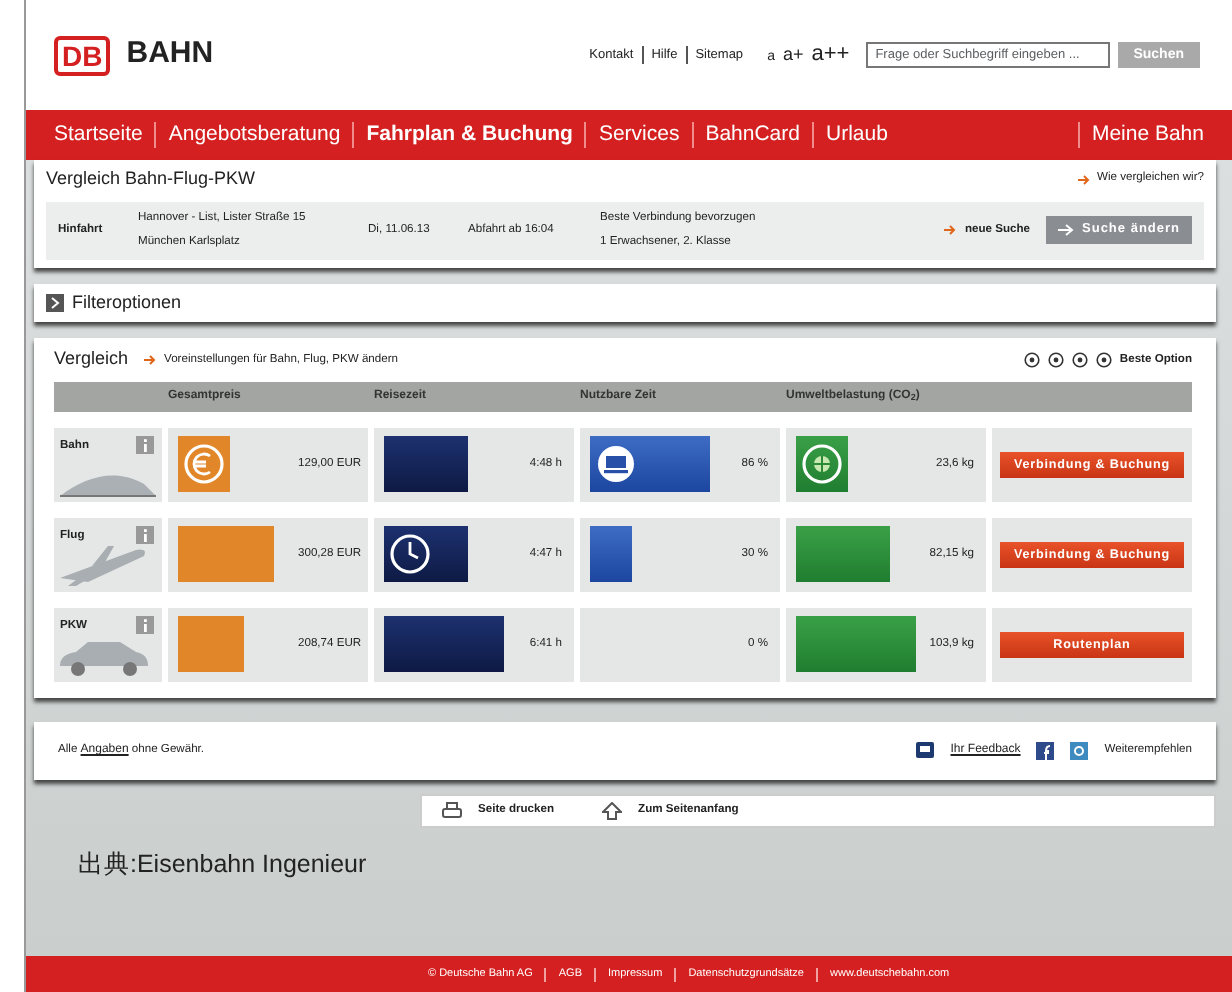  I want to click on expand-icon, so click(55, 303).